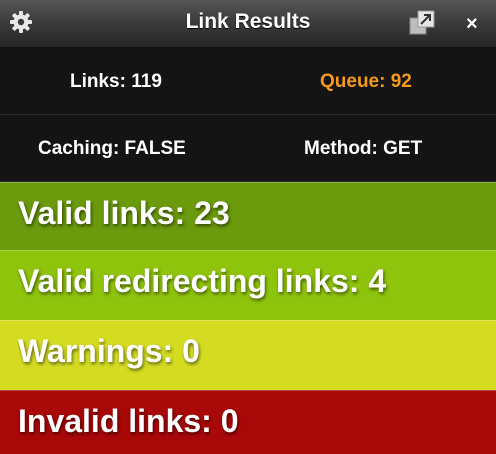 The image size is (496, 454). I want to click on valid-redirecting-links-label: Valid redirecting links: 4, so click(202, 281).